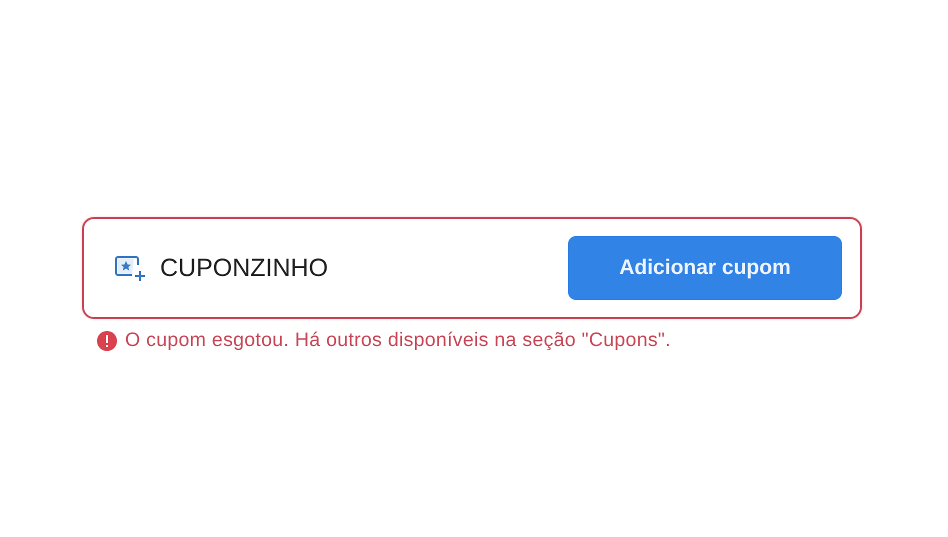 The height and width of the screenshot is (537, 948). Describe the element at coordinates (357, 268) in the screenshot. I see `coupon-input: CUPONZINHO` at that location.